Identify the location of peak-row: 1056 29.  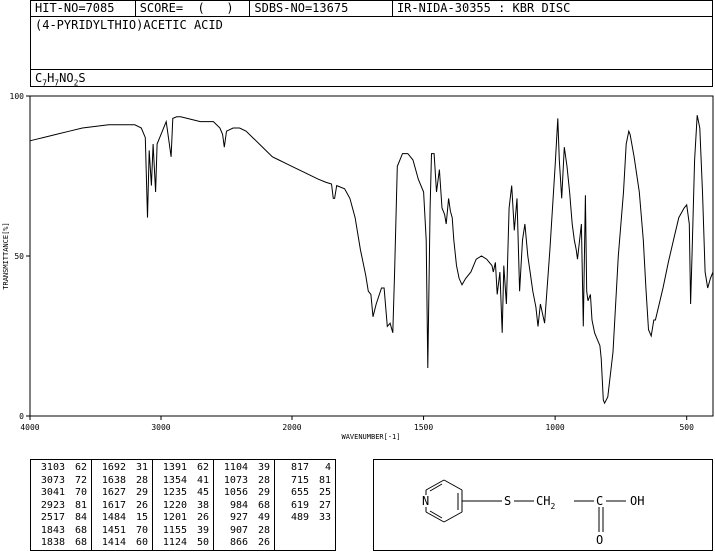
(244, 493).